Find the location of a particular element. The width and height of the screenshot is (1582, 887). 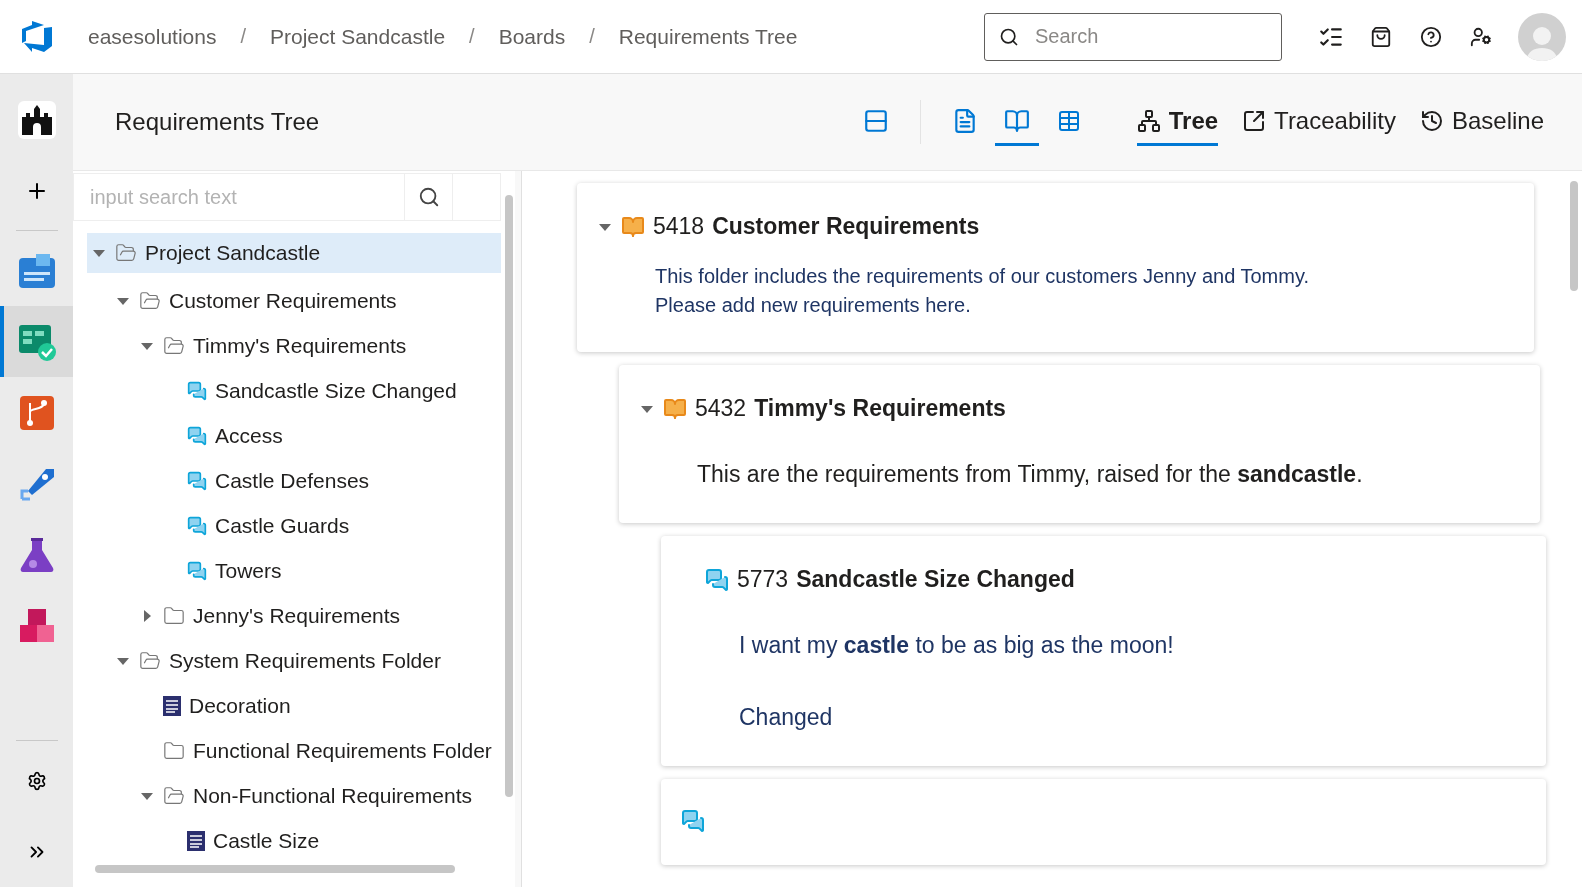

tree-item: Customer Requirements is located at coordinates (293, 300).